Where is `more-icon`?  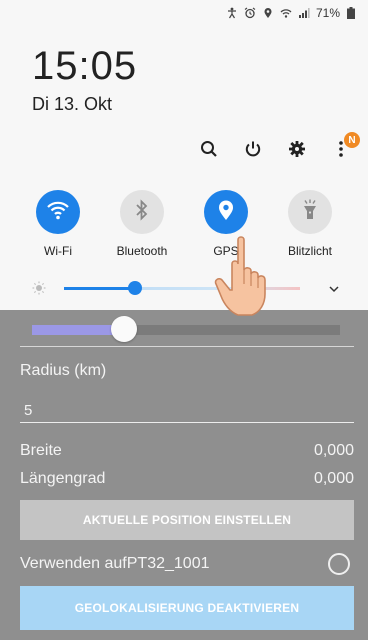 more-icon is located at coordinates (341, 151).